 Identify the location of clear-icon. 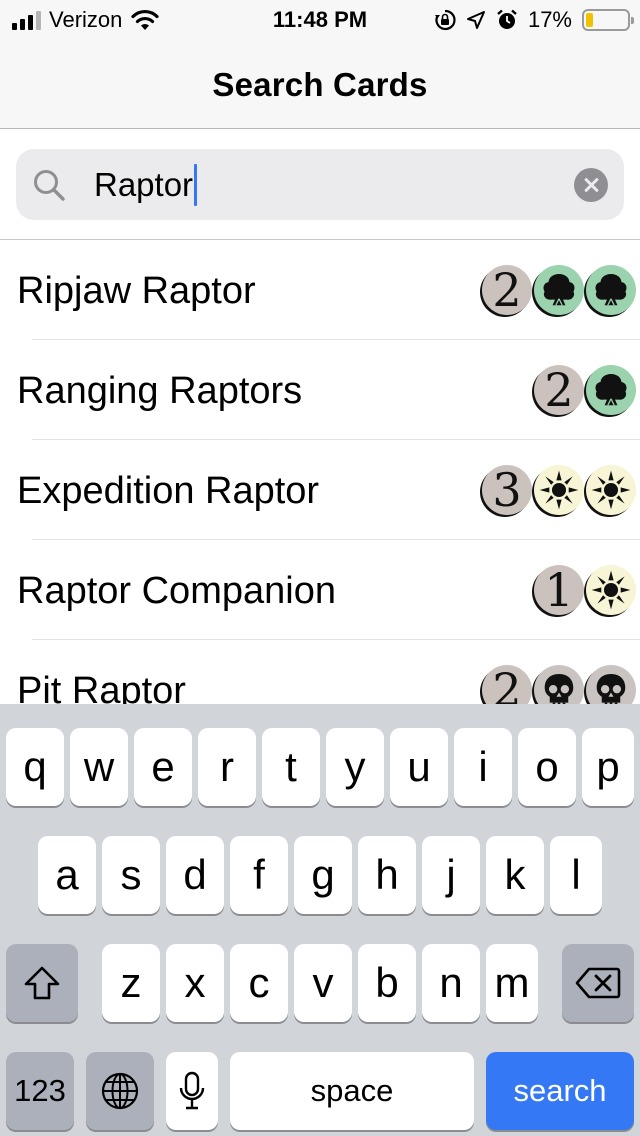
(591, 185).